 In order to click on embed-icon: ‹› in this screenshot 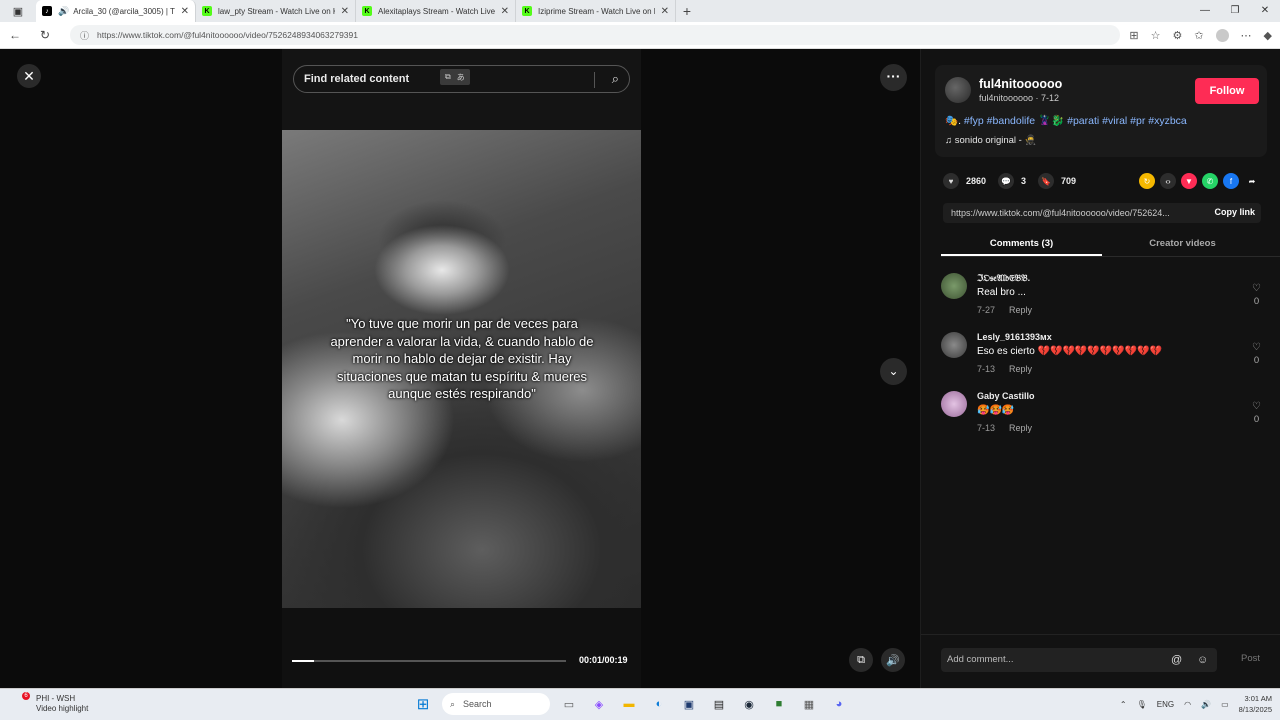, I will do `click(1168, 181)`.